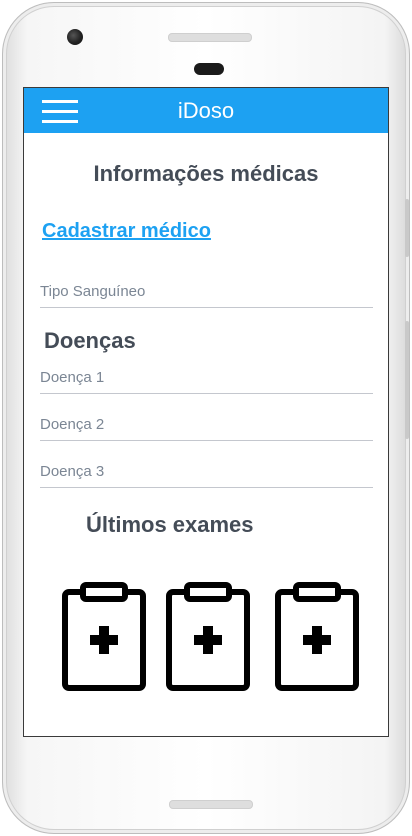 The height and width of the screenshot is (836, 412). I want to click on app-bar: iDoso, so click(206, 110).